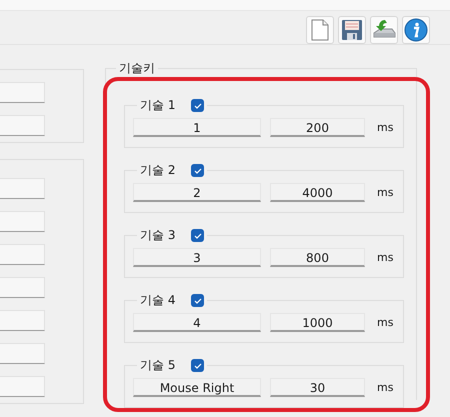 Image resolution: width=450 pixels, height=417 pixels. I want to click on document-icon, so click(320, 30).